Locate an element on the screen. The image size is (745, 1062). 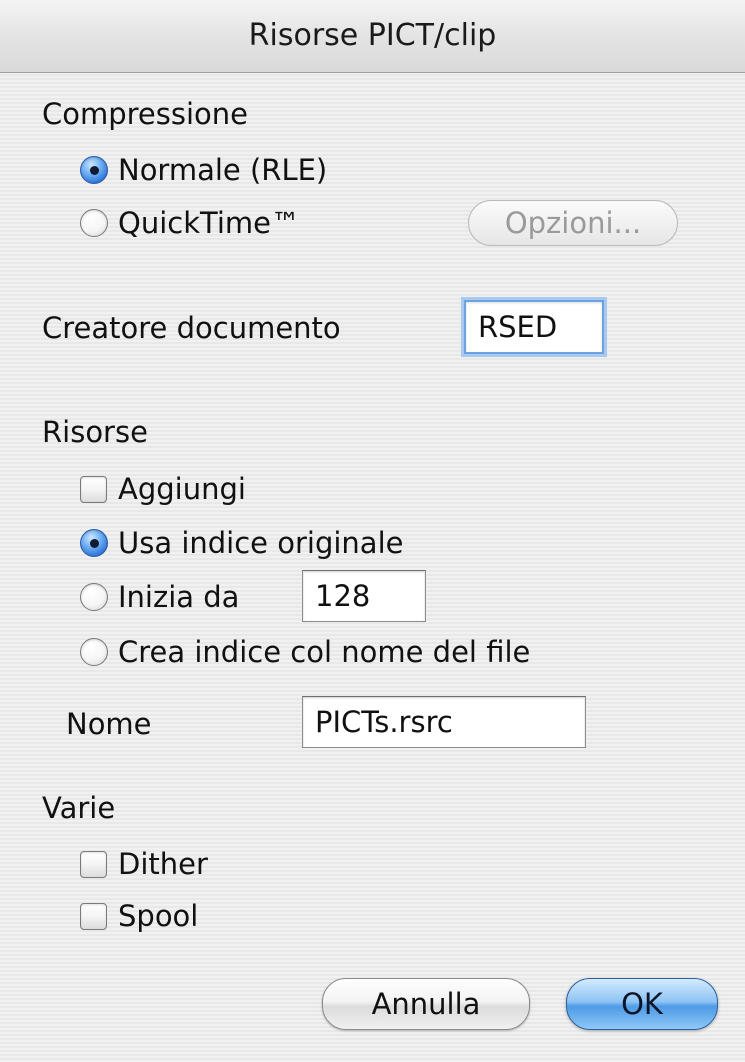
normal-rle-radio is located at coordinates (94, 170).